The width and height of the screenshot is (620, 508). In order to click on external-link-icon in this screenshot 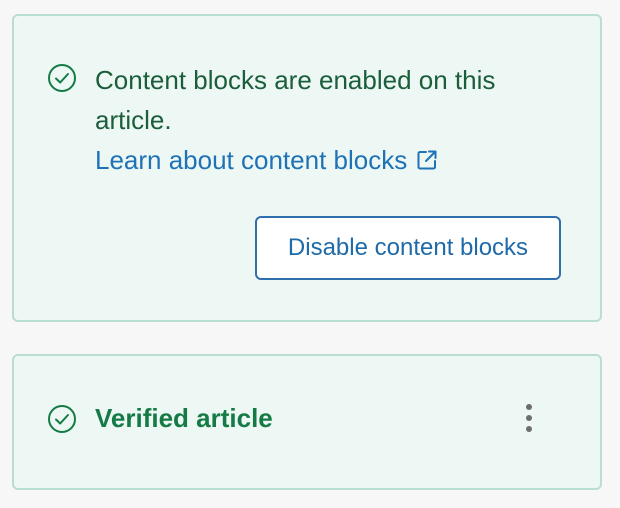, I will do `click(427, 160)`.